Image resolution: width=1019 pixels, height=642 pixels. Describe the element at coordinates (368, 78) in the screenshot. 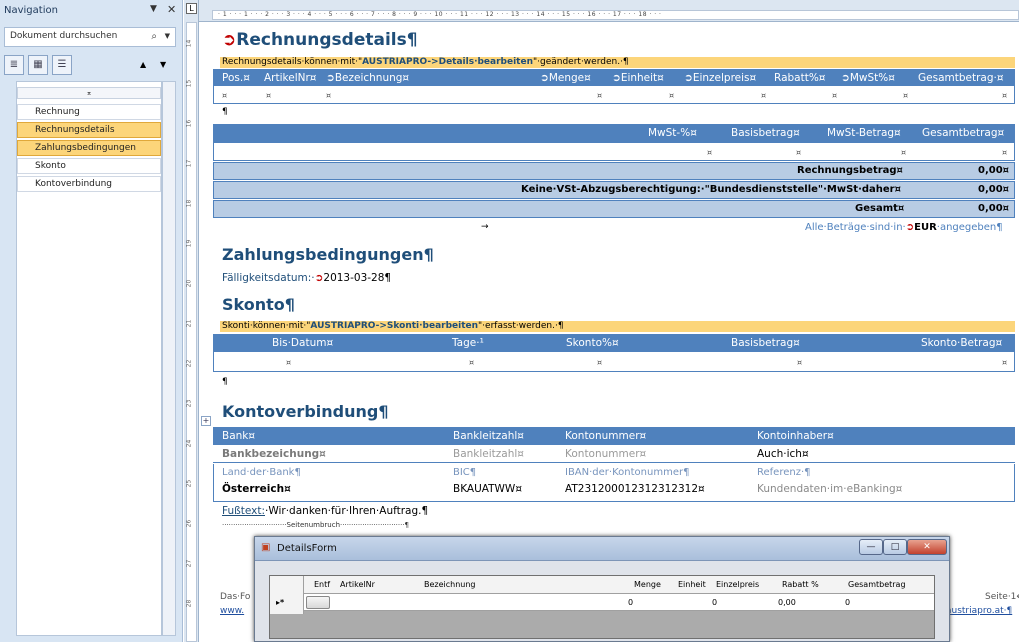

I see `col-bezeichnung: ➲Bezeichnung¤` at that location.